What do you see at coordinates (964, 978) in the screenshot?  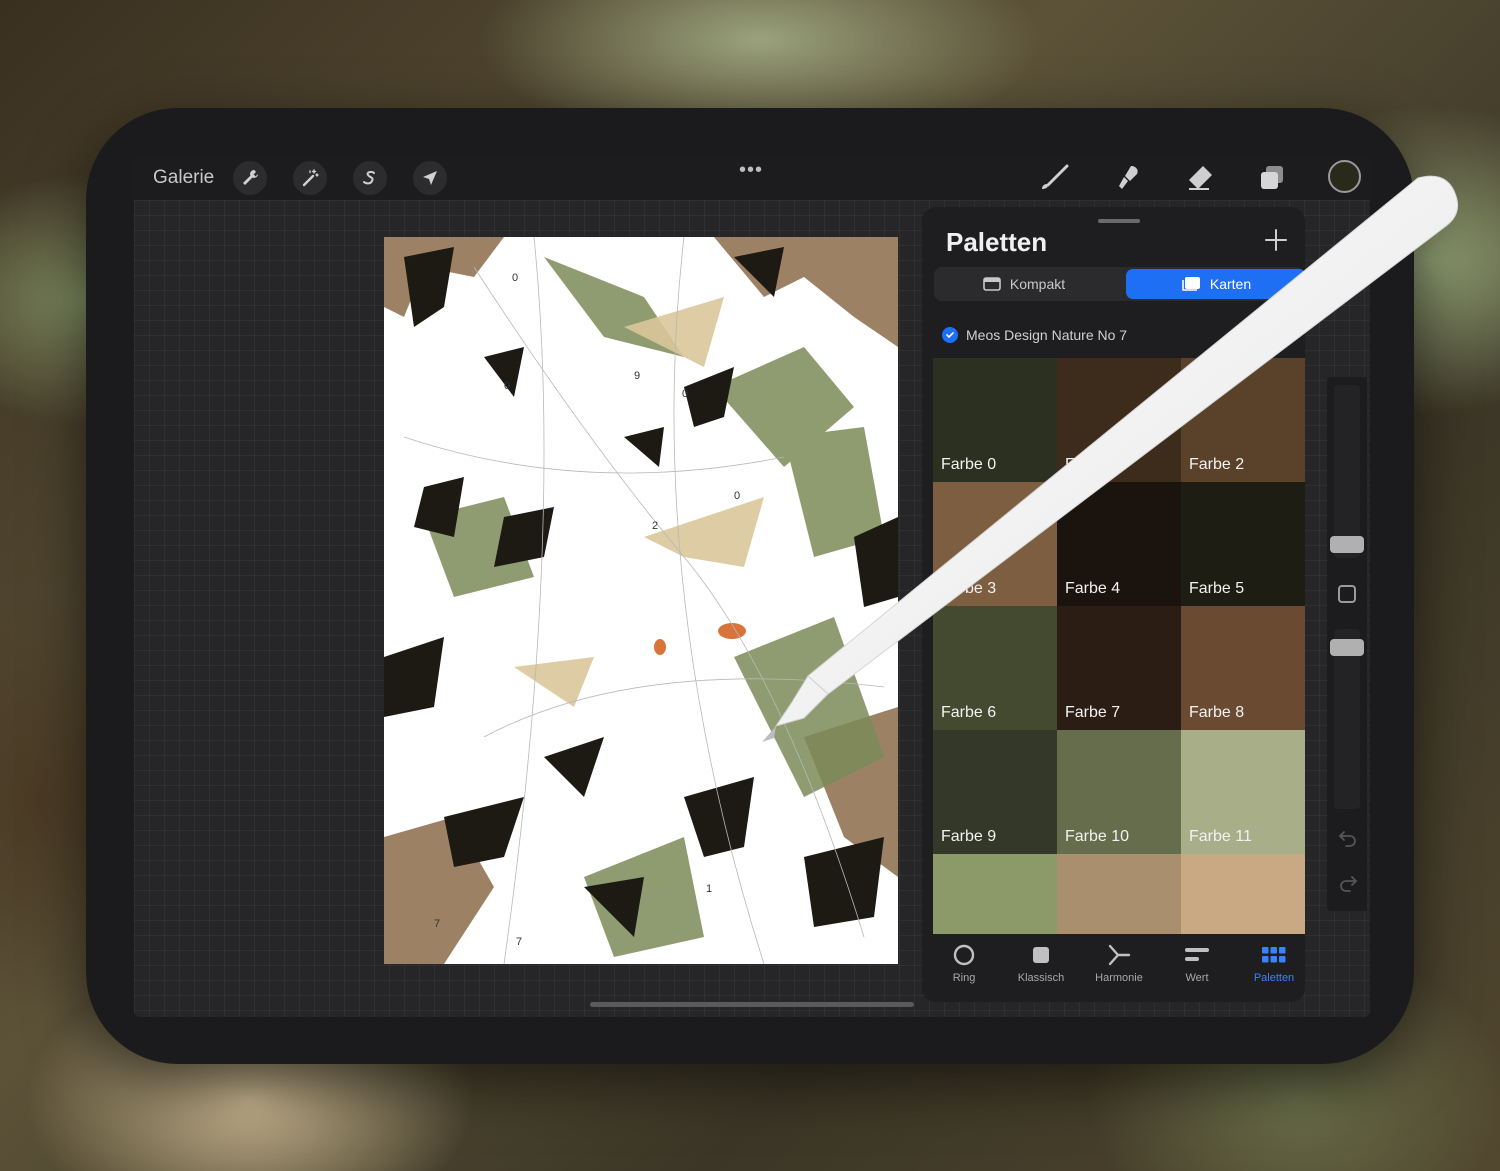 I see `tab-ring-label: Ring` at bounding box center [964, 978].